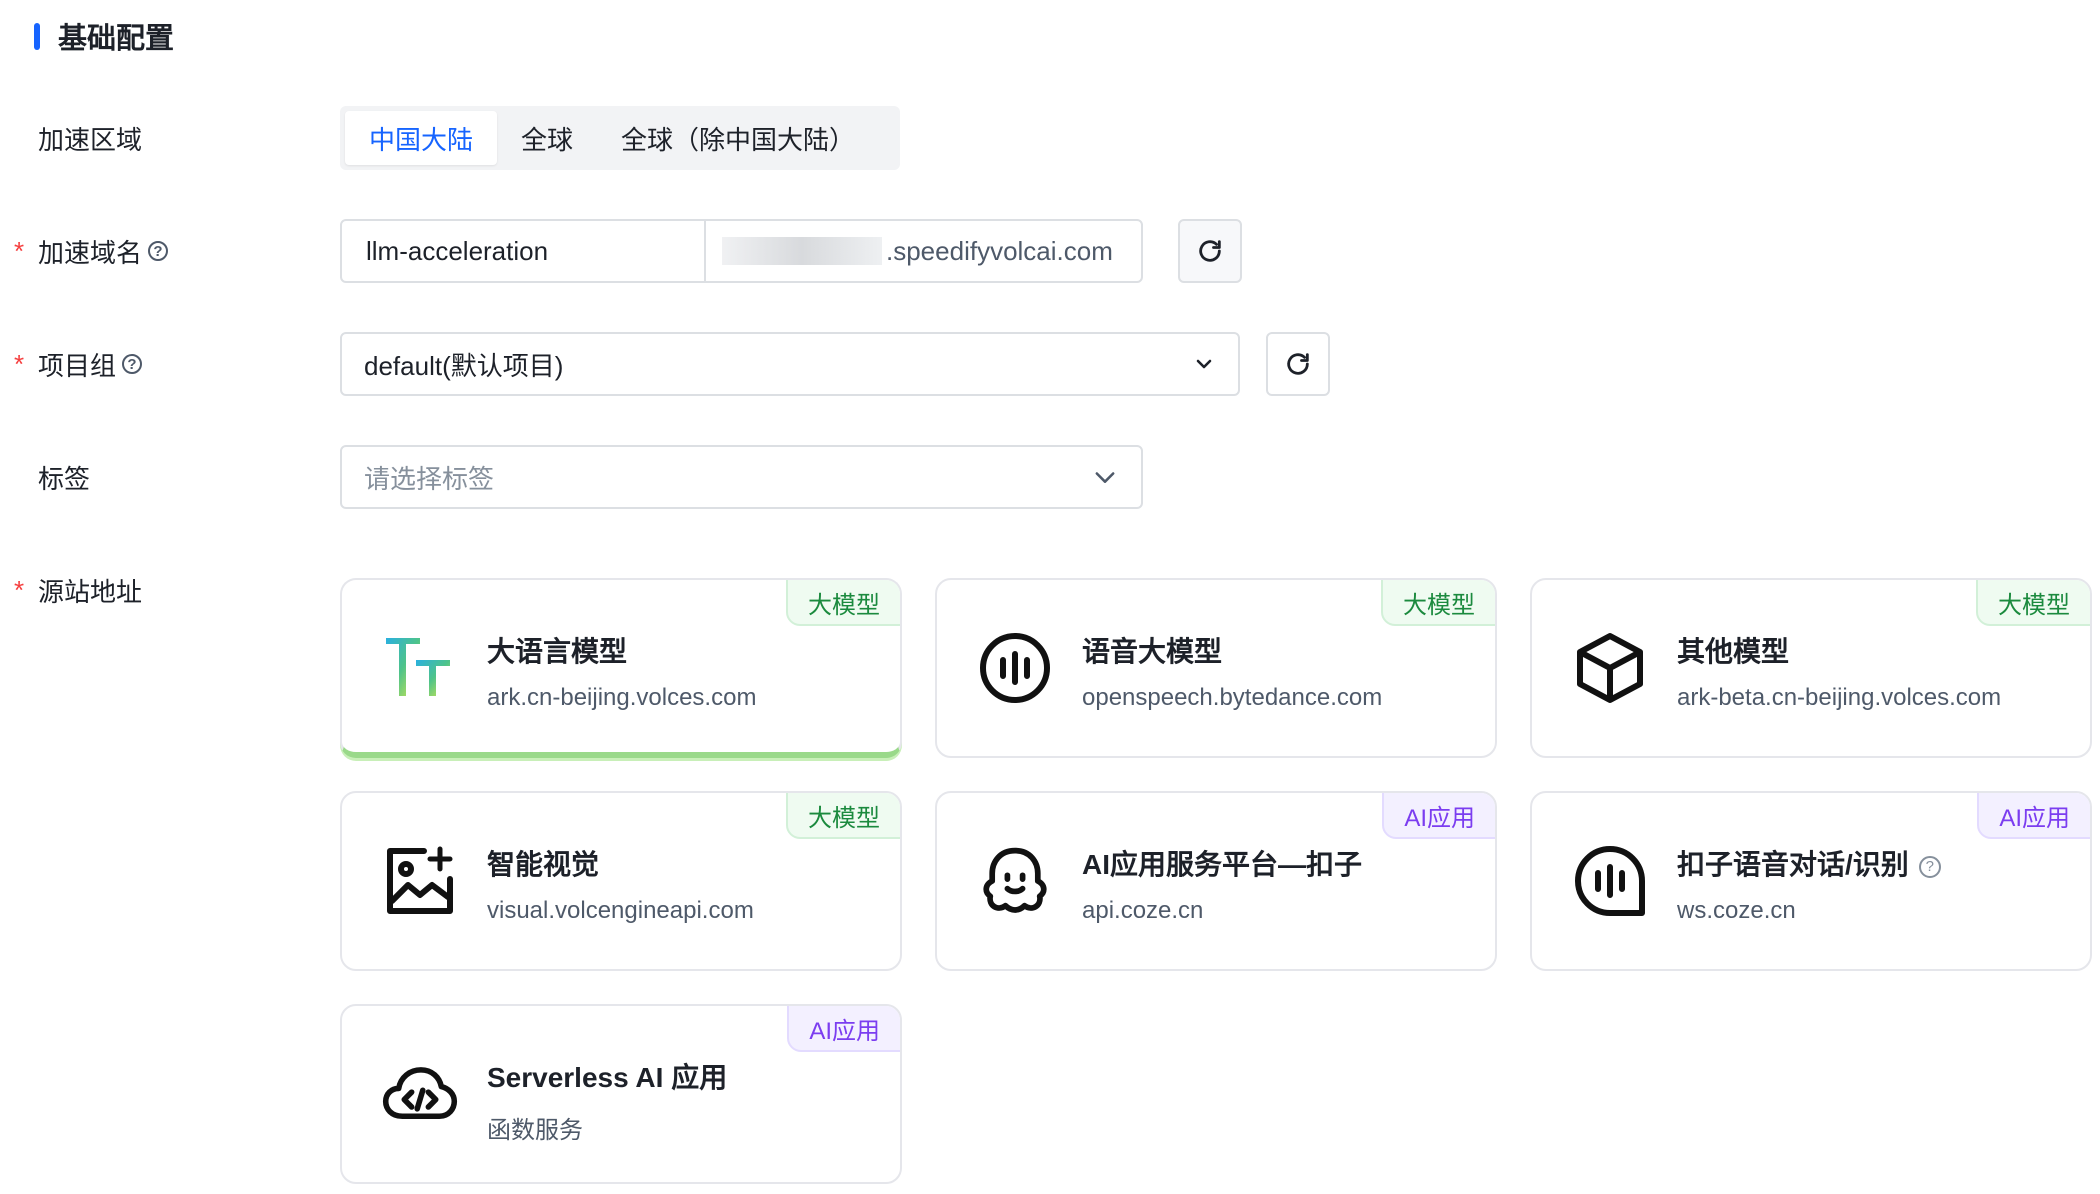  Describe the element at coordinates (420, 1094) in the screenshot. I see `cloud-code-icon` at that location.